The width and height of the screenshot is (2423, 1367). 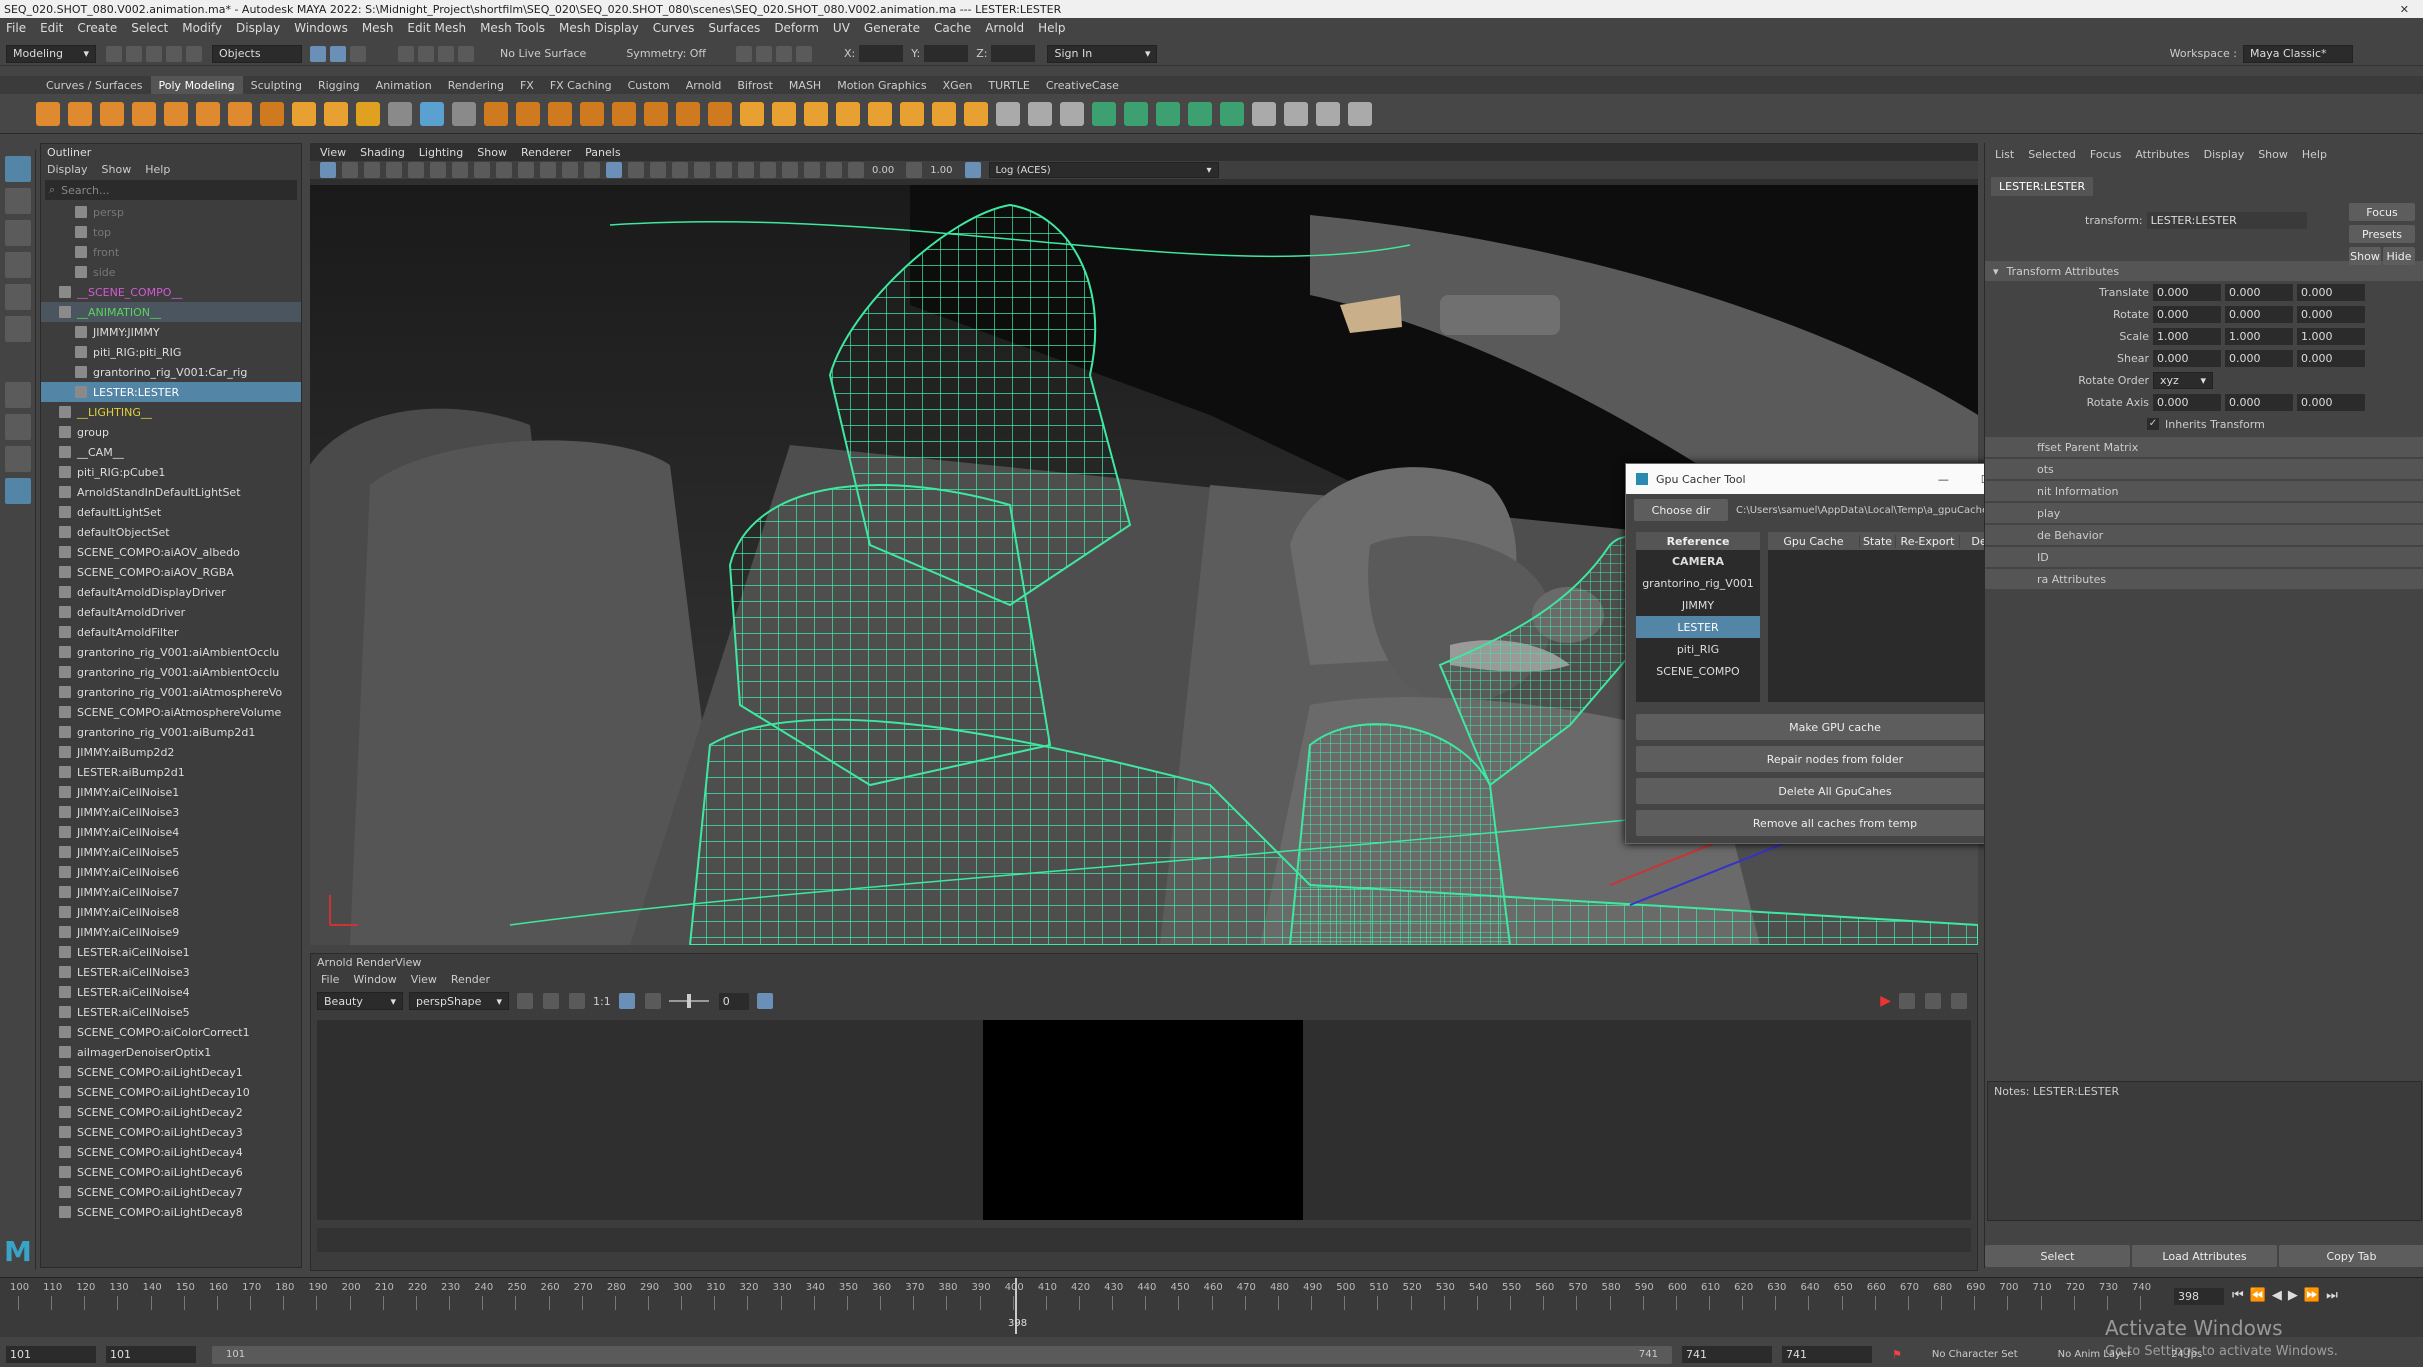 I want to click on rotate-axis-z: 0.000, so click(x=2331, y=402).